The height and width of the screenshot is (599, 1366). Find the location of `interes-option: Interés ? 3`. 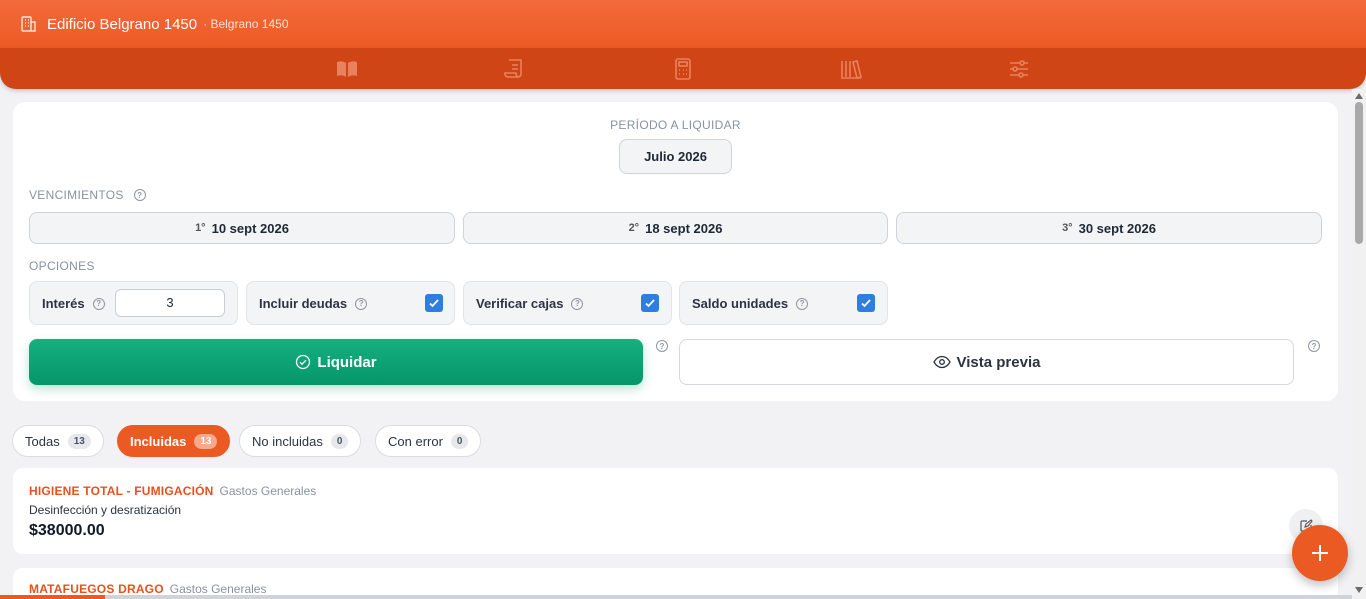

interes-option: Interés ? 3 is located at coordinates (133, 303).